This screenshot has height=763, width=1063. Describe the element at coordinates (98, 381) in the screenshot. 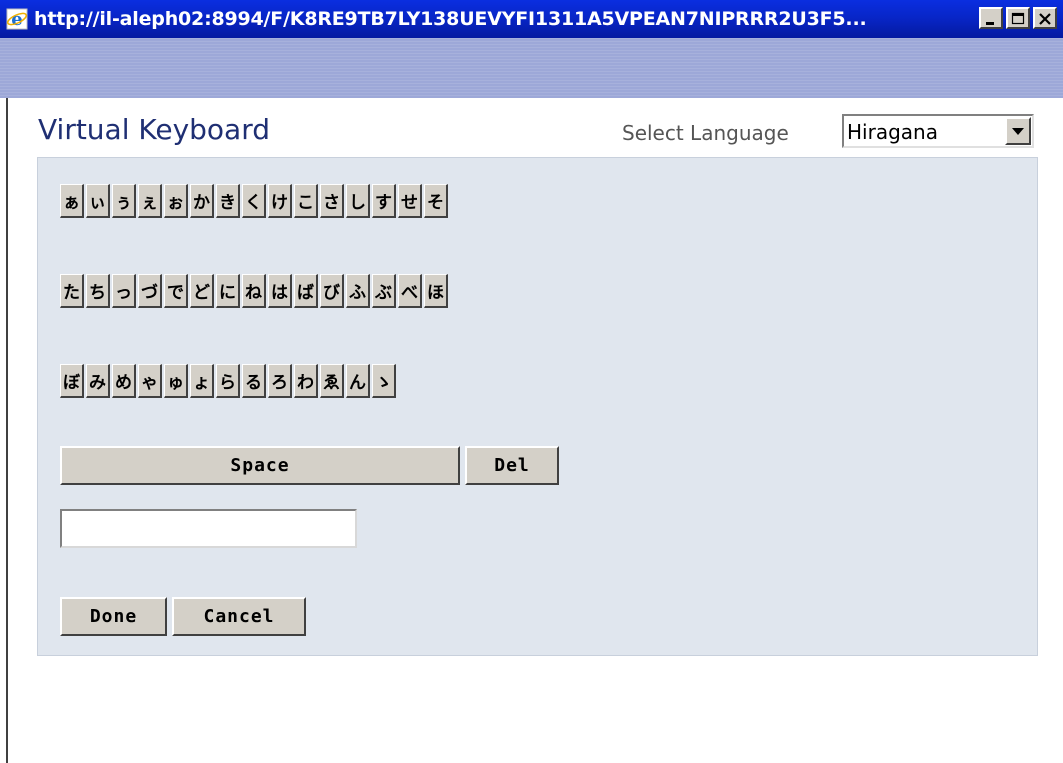

I see `key-3-2: み` at that location.